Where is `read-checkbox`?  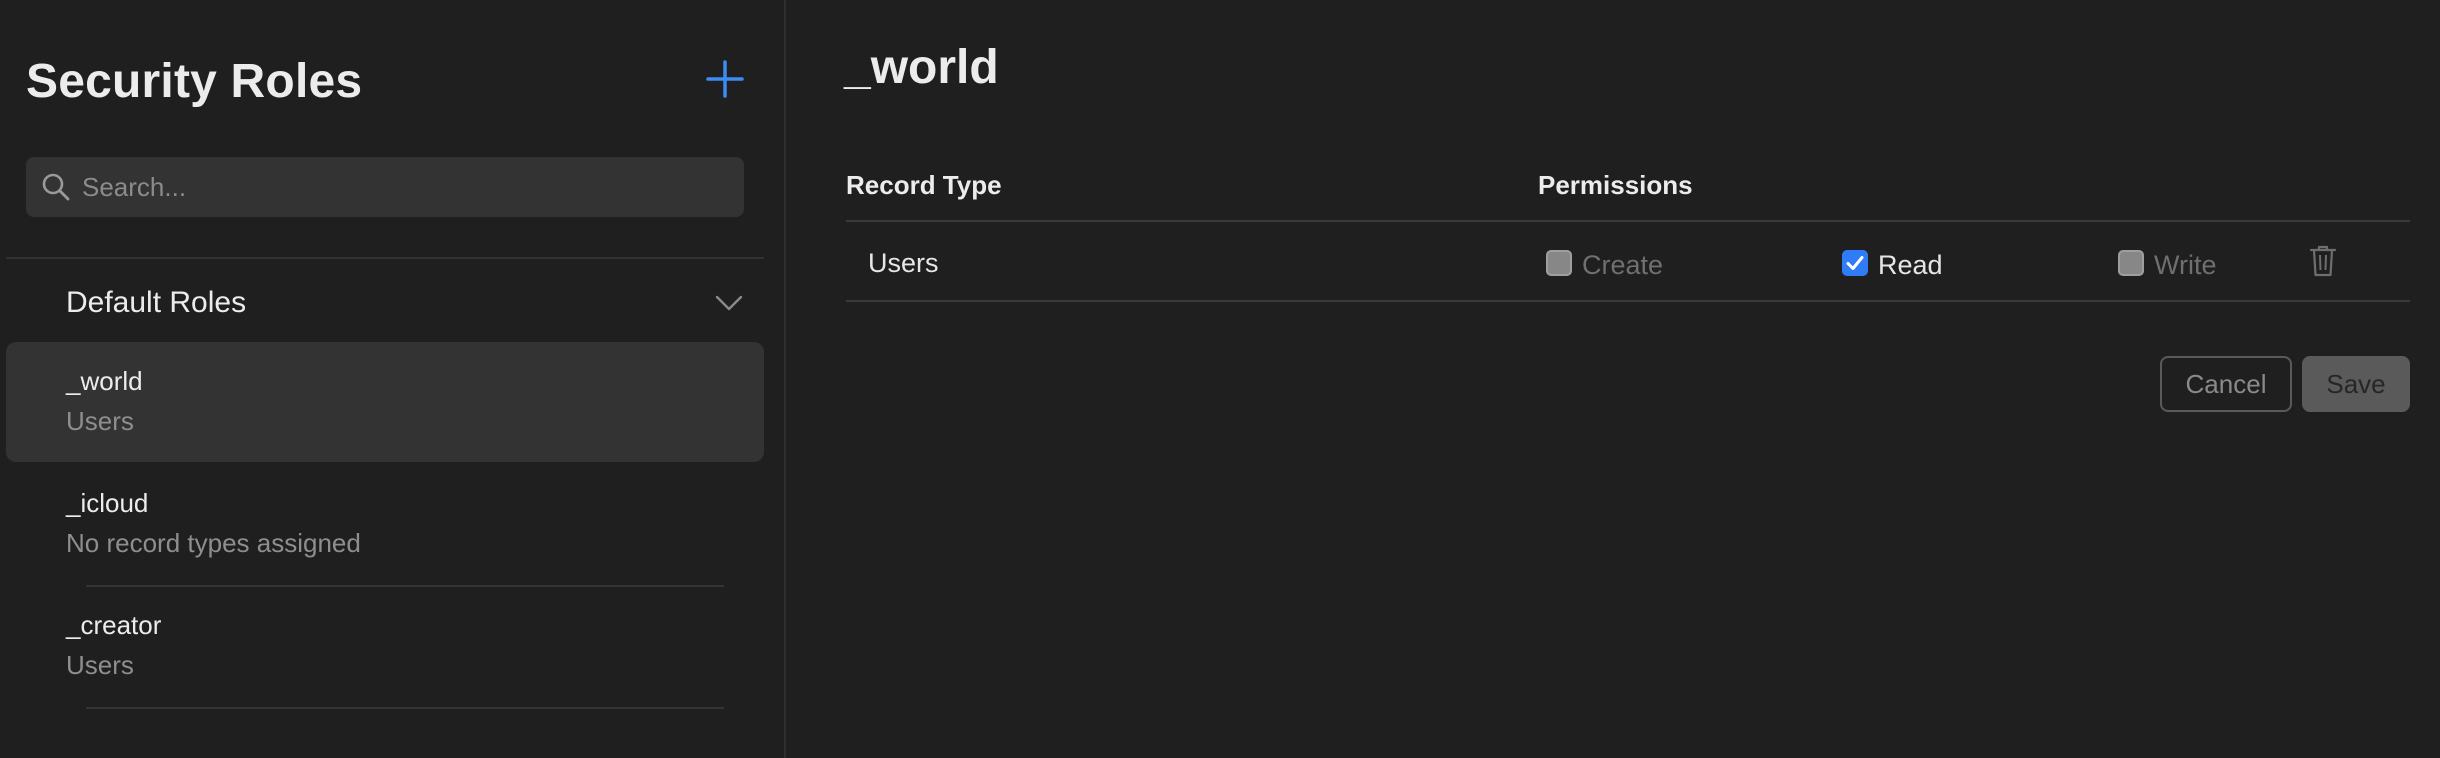 read-checkbox is located at coordinates (1855, 263).